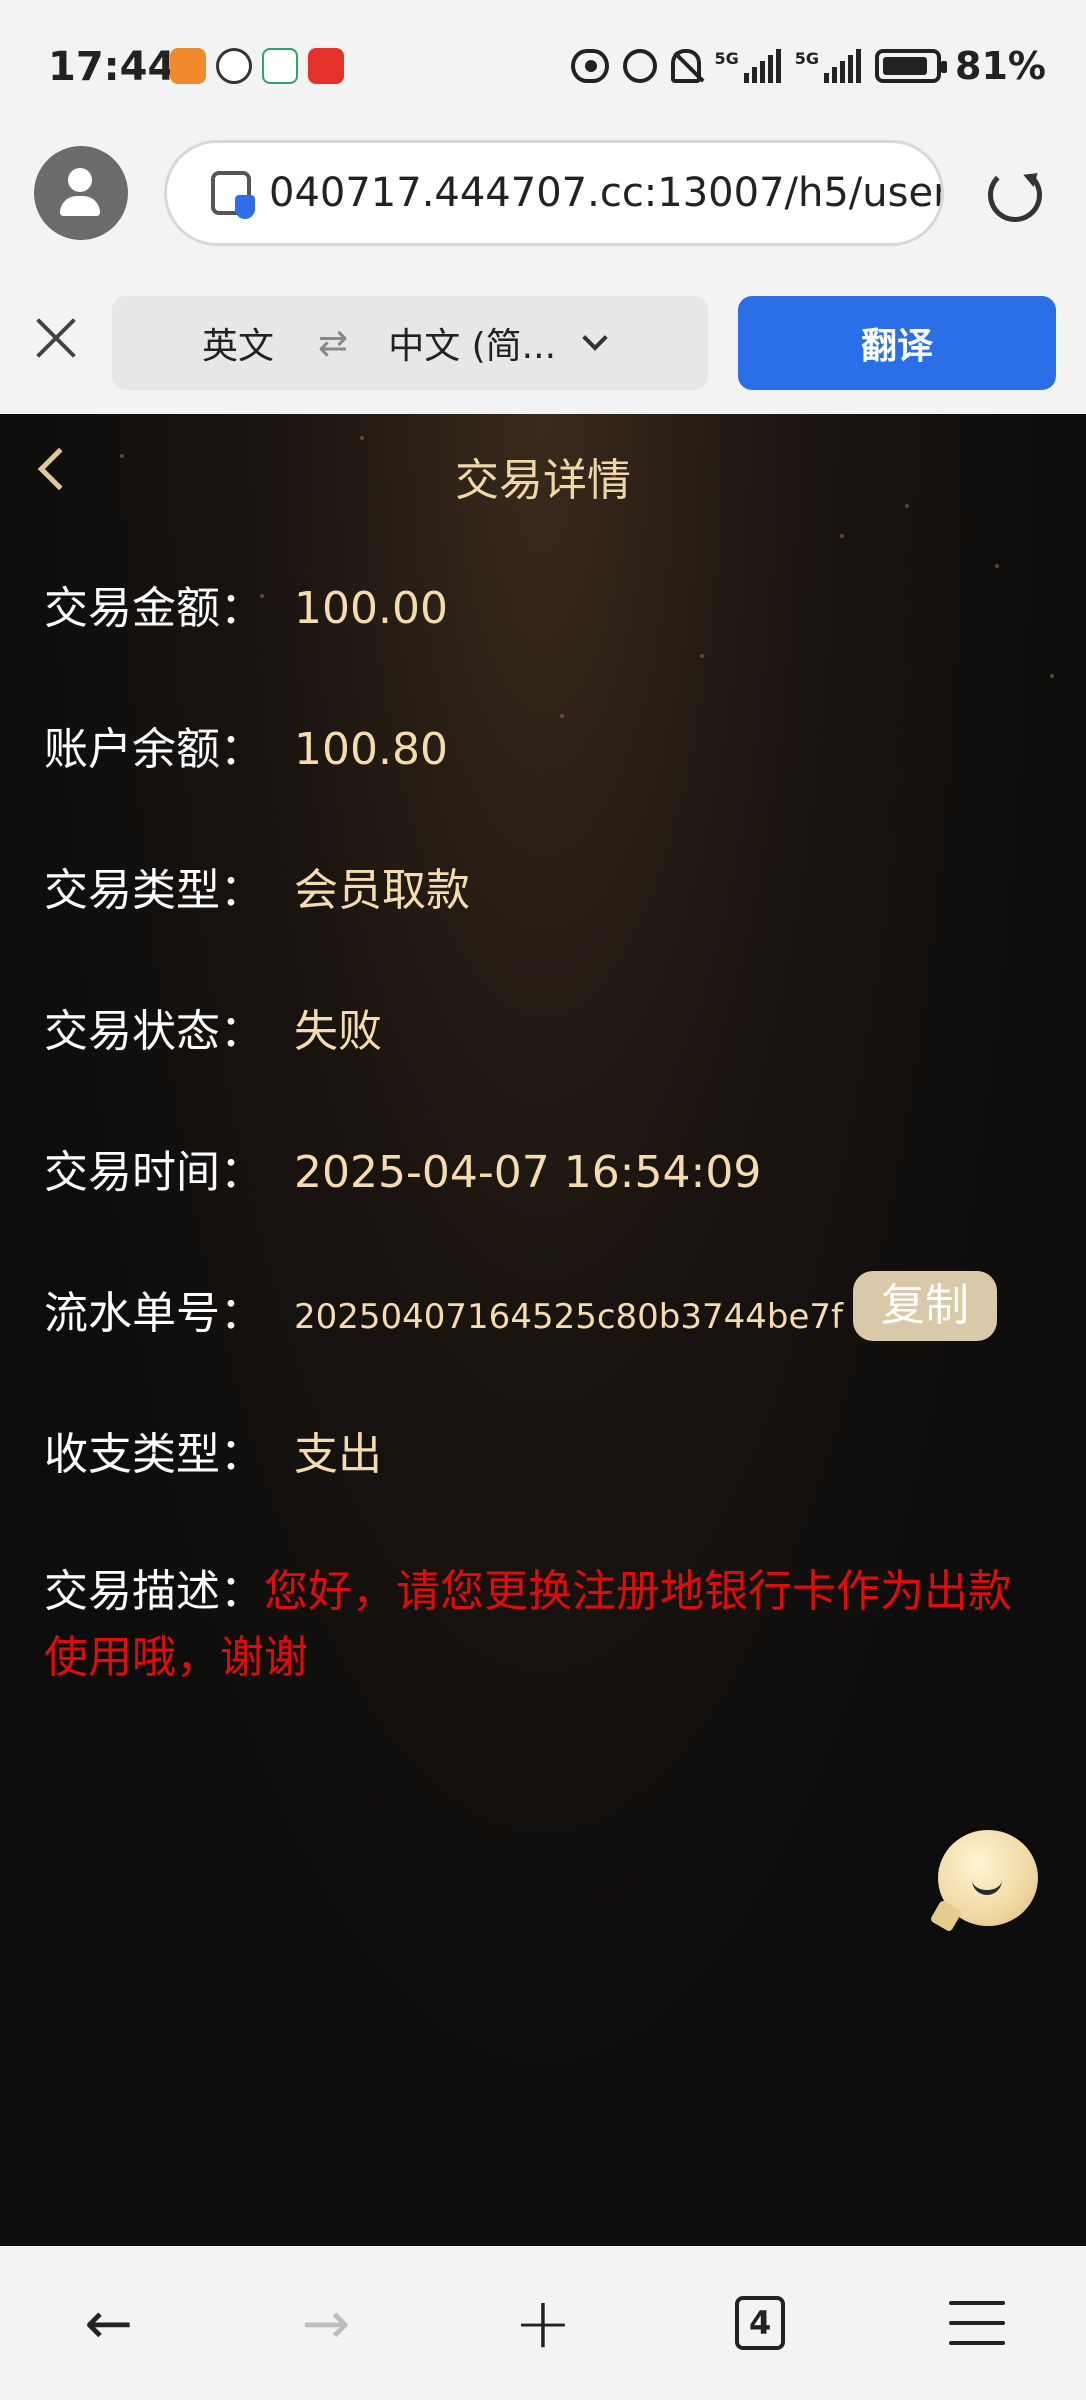 The width and height of the screenshot is (1086, 2400). What do you see at coordinates (748, 66) in the screenshot?
I see `signal-5g-icon: 5G` at bounding box center [748, 66].